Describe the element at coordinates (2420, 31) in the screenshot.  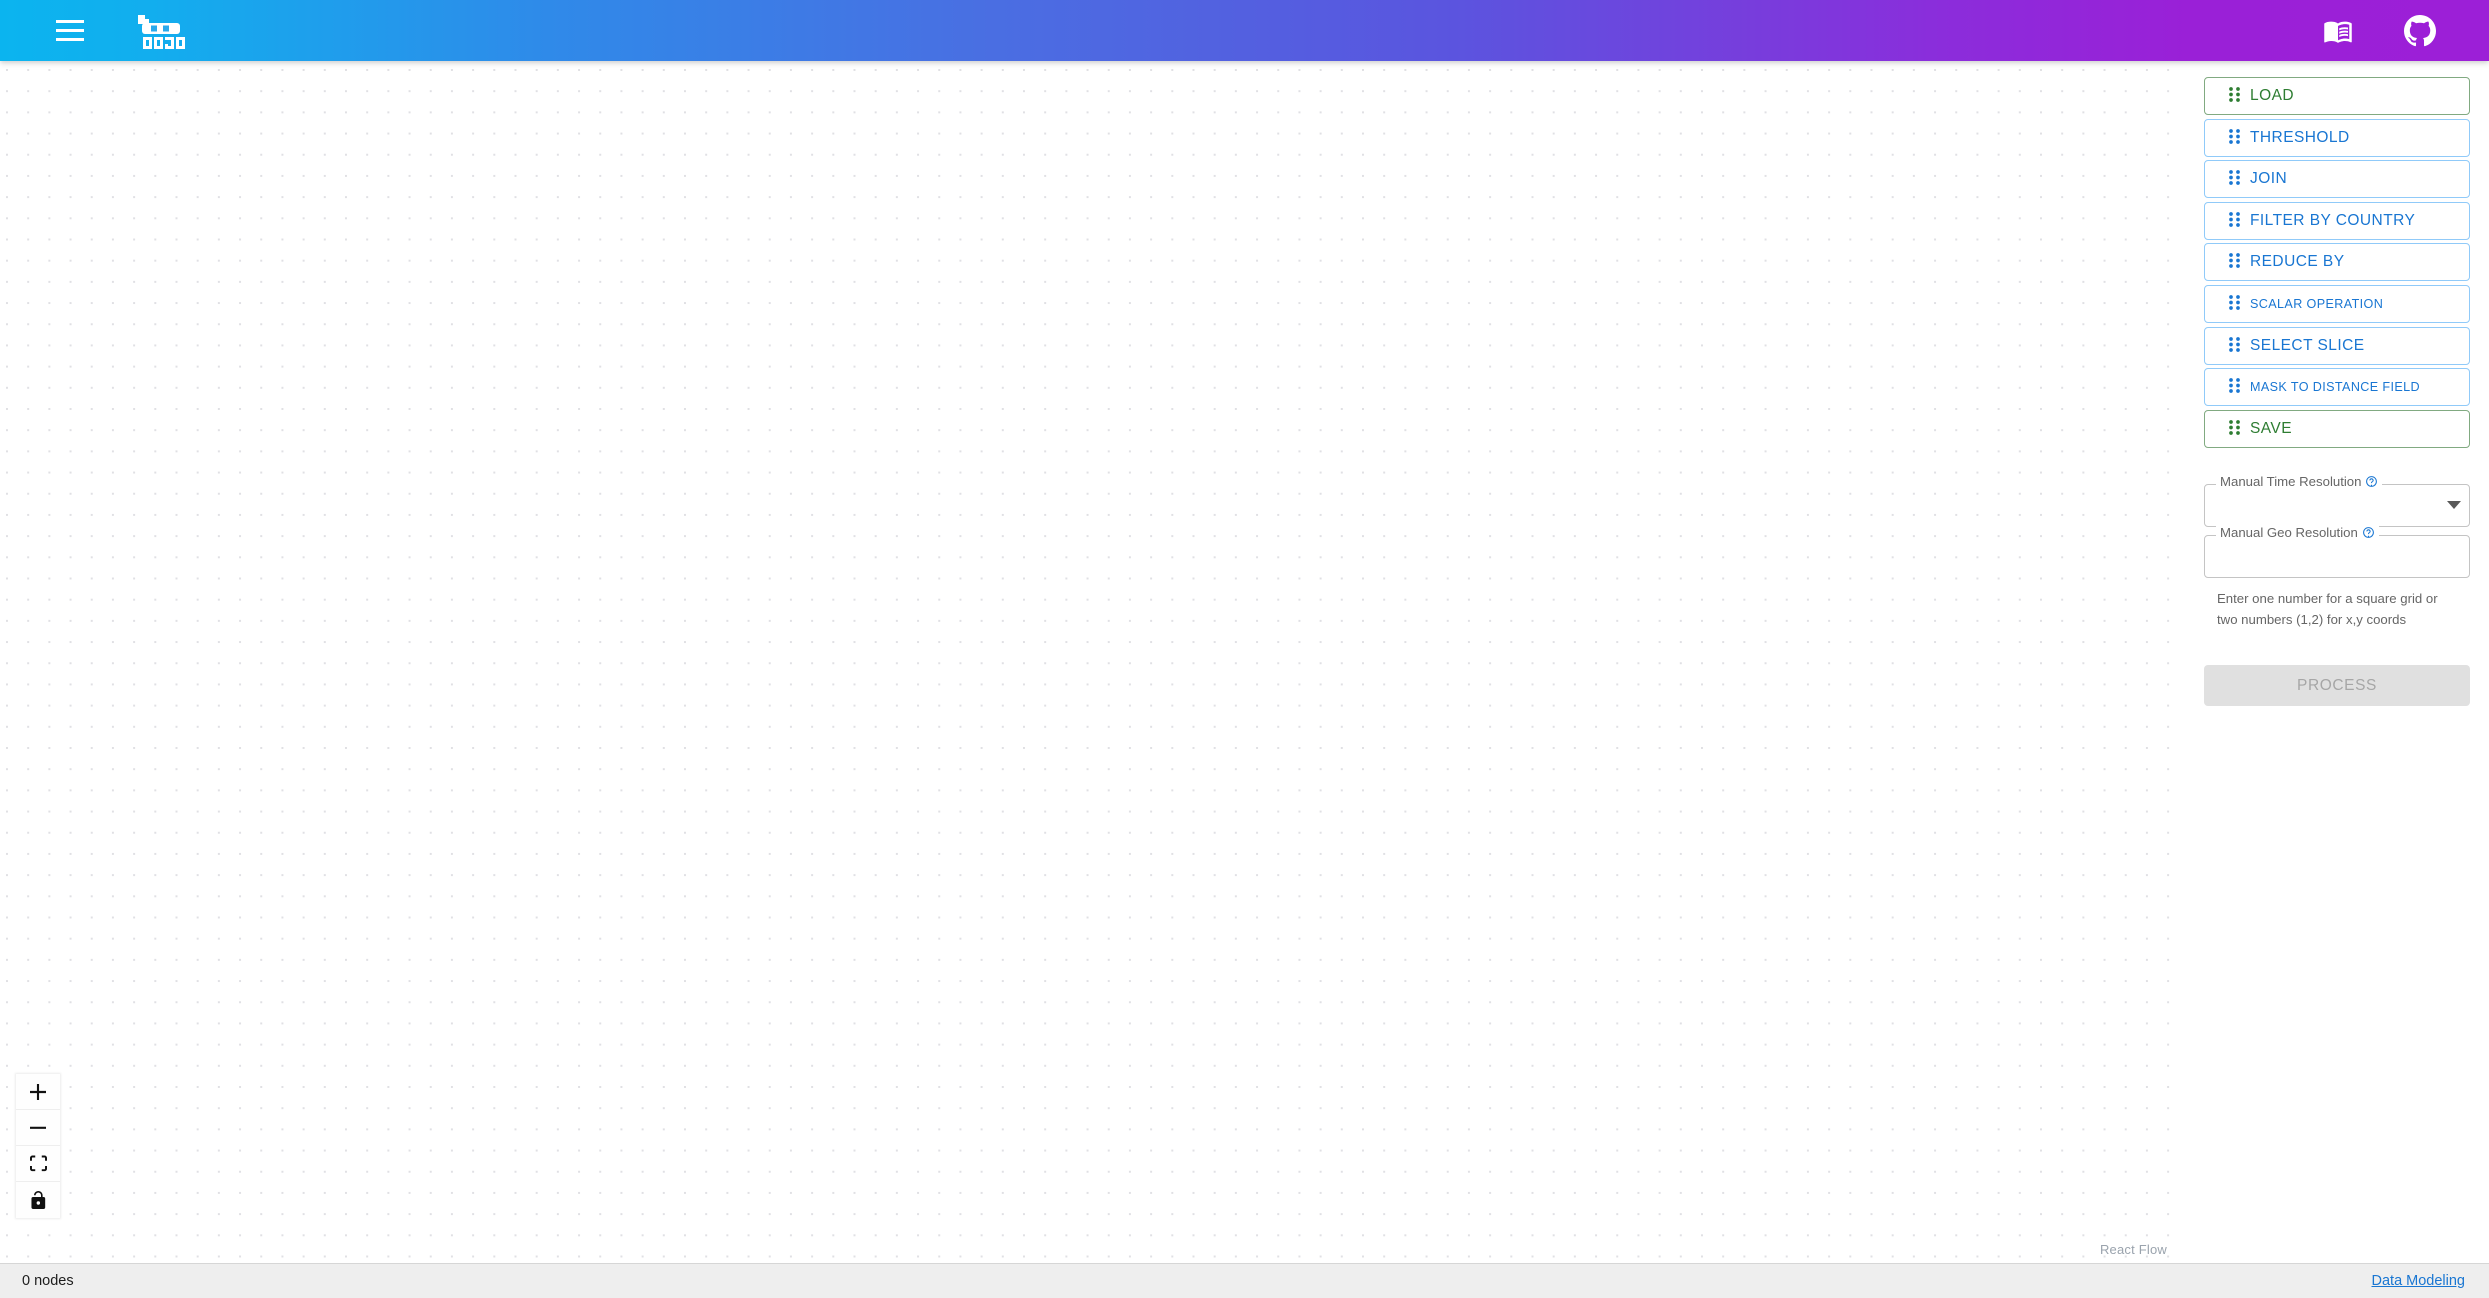
I see `github-icon` at that location.